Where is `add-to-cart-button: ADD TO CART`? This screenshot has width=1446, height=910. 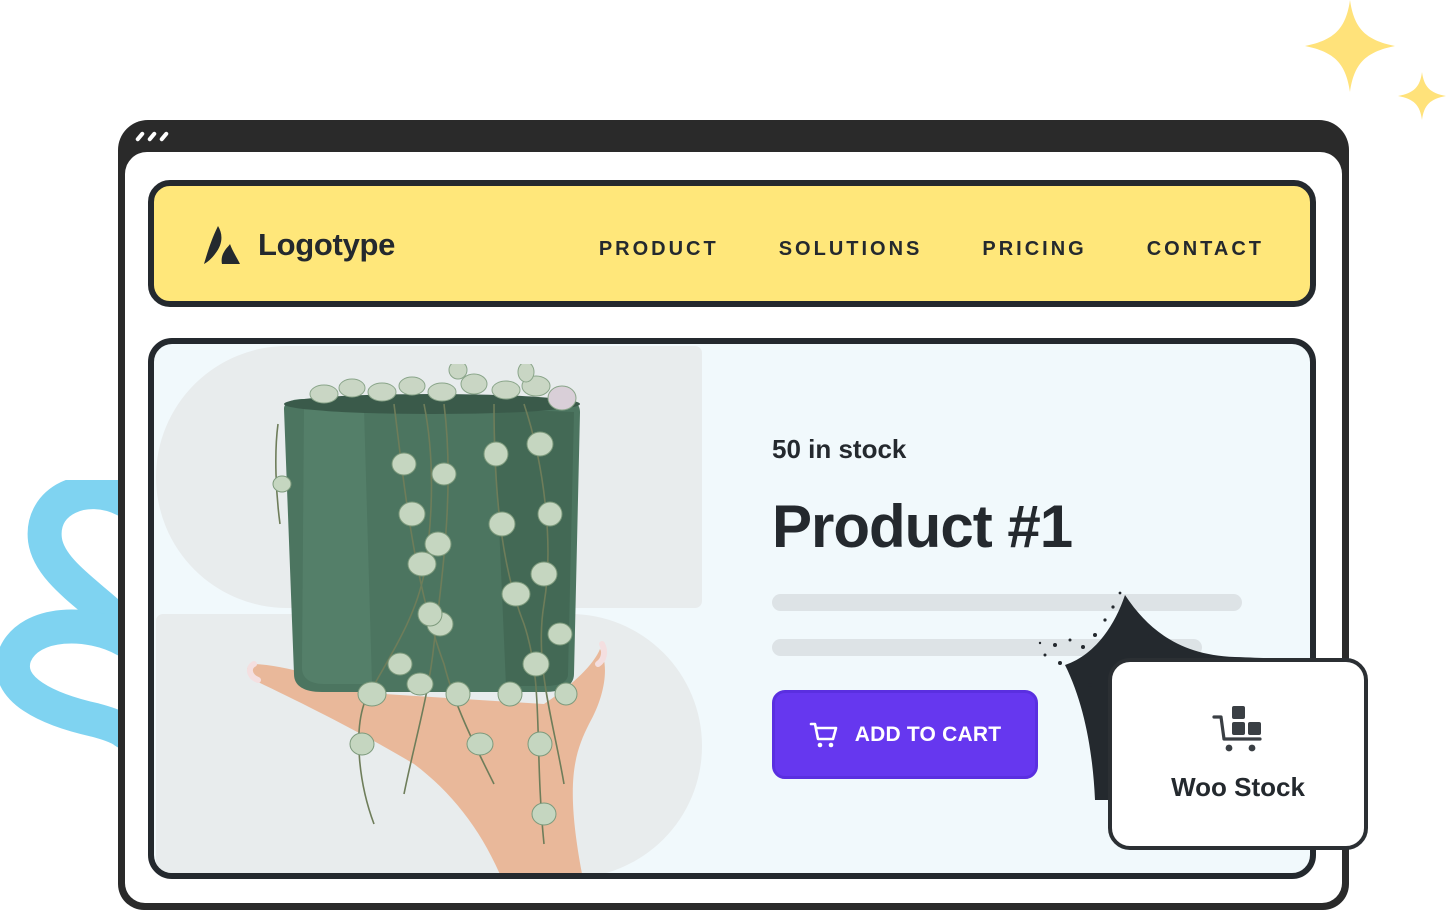
add-to-cart-button: ADD TO CART is located at coordinates (905, 734).